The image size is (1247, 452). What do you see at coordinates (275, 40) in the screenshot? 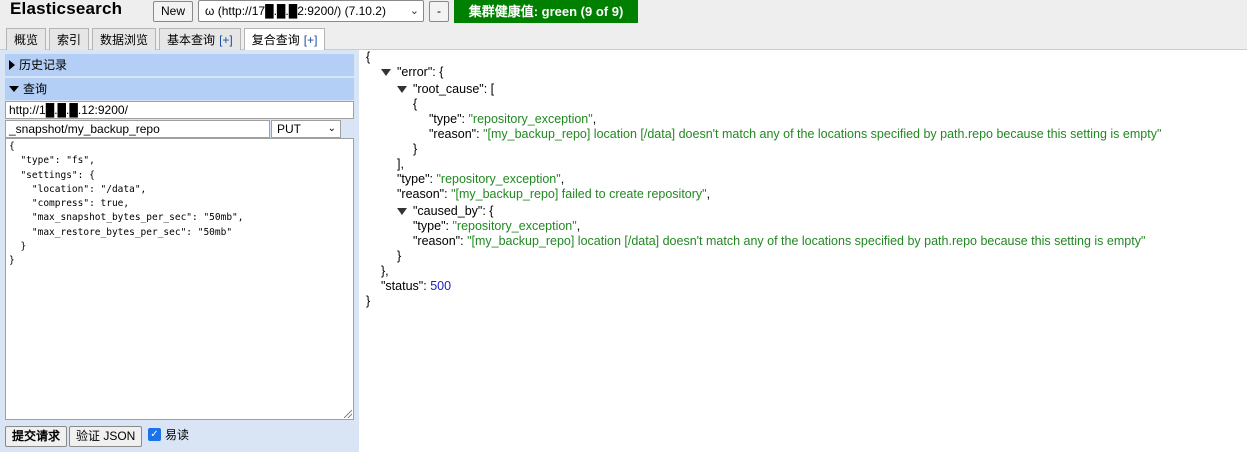
I see `tab-label: 复合查询` at bounding box center [275, 40].